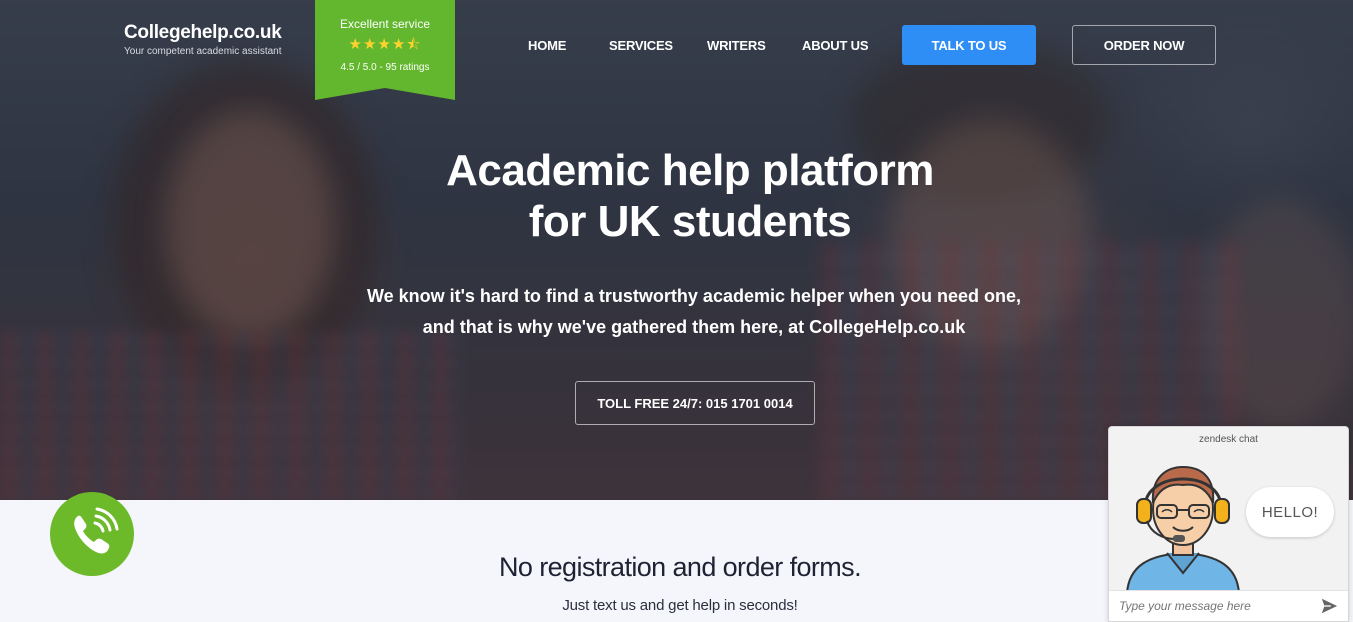 Image resolution: width=1353 pixels, height=622 pixels. What do you see at coordinates (385, 67) in the screenshot?
I see `rating-score: 4.5 / 5.0 - 95 ratings` at bounding box center [385, 67].